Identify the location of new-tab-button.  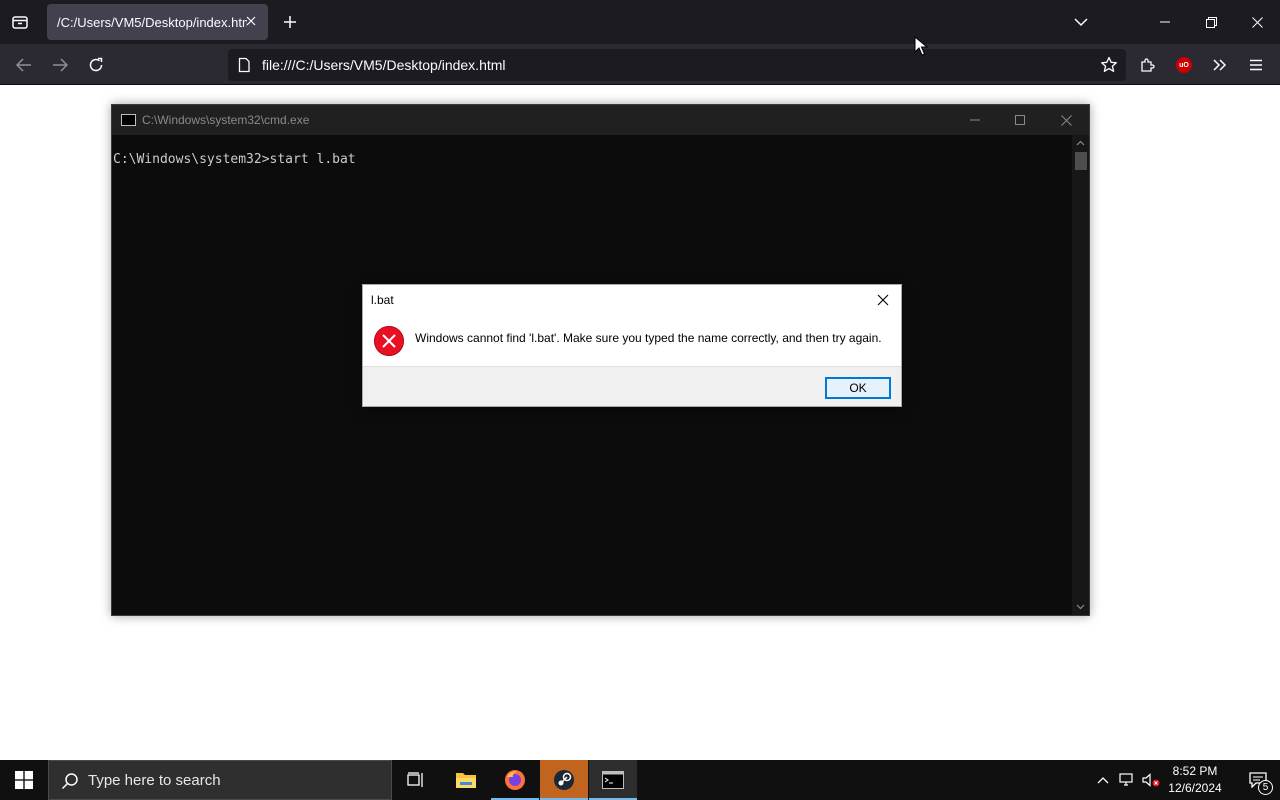
(290, 22).